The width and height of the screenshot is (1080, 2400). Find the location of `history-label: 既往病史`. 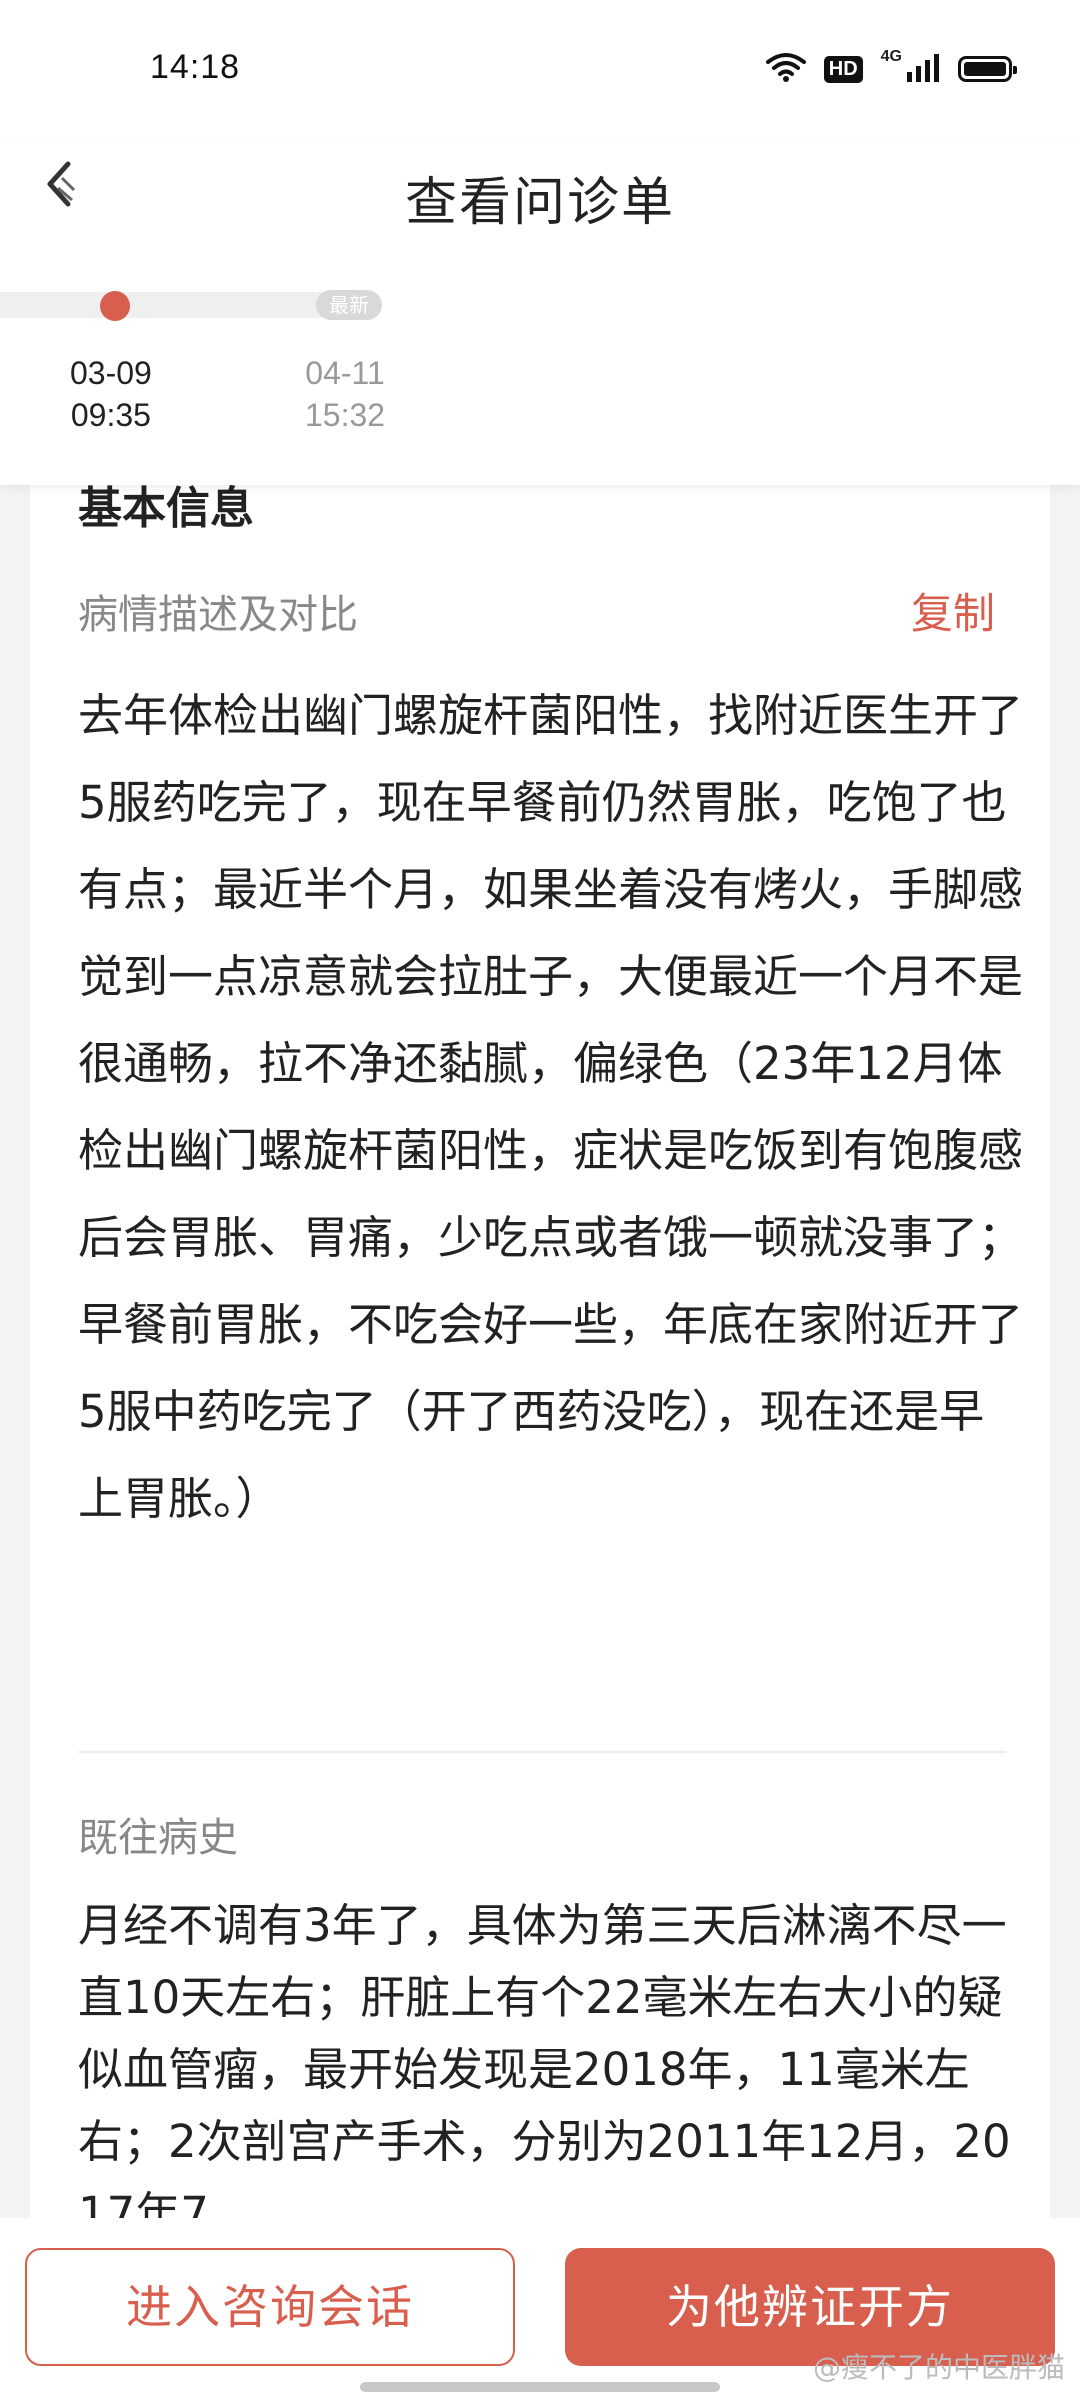

history-label: 既往病史 is located at coordinates (158, 1838).